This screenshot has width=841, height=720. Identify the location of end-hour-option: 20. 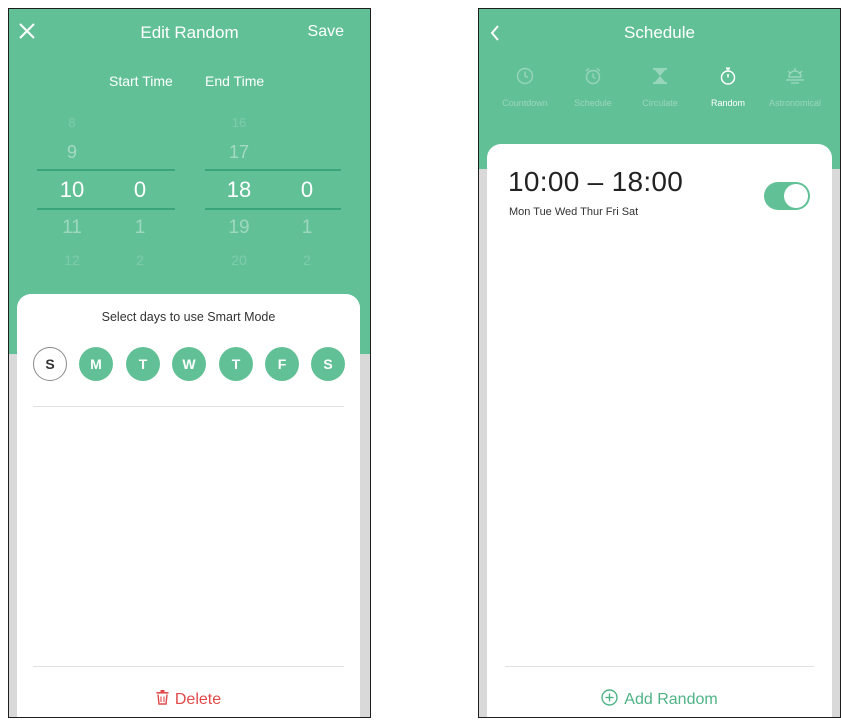
(239, 260).